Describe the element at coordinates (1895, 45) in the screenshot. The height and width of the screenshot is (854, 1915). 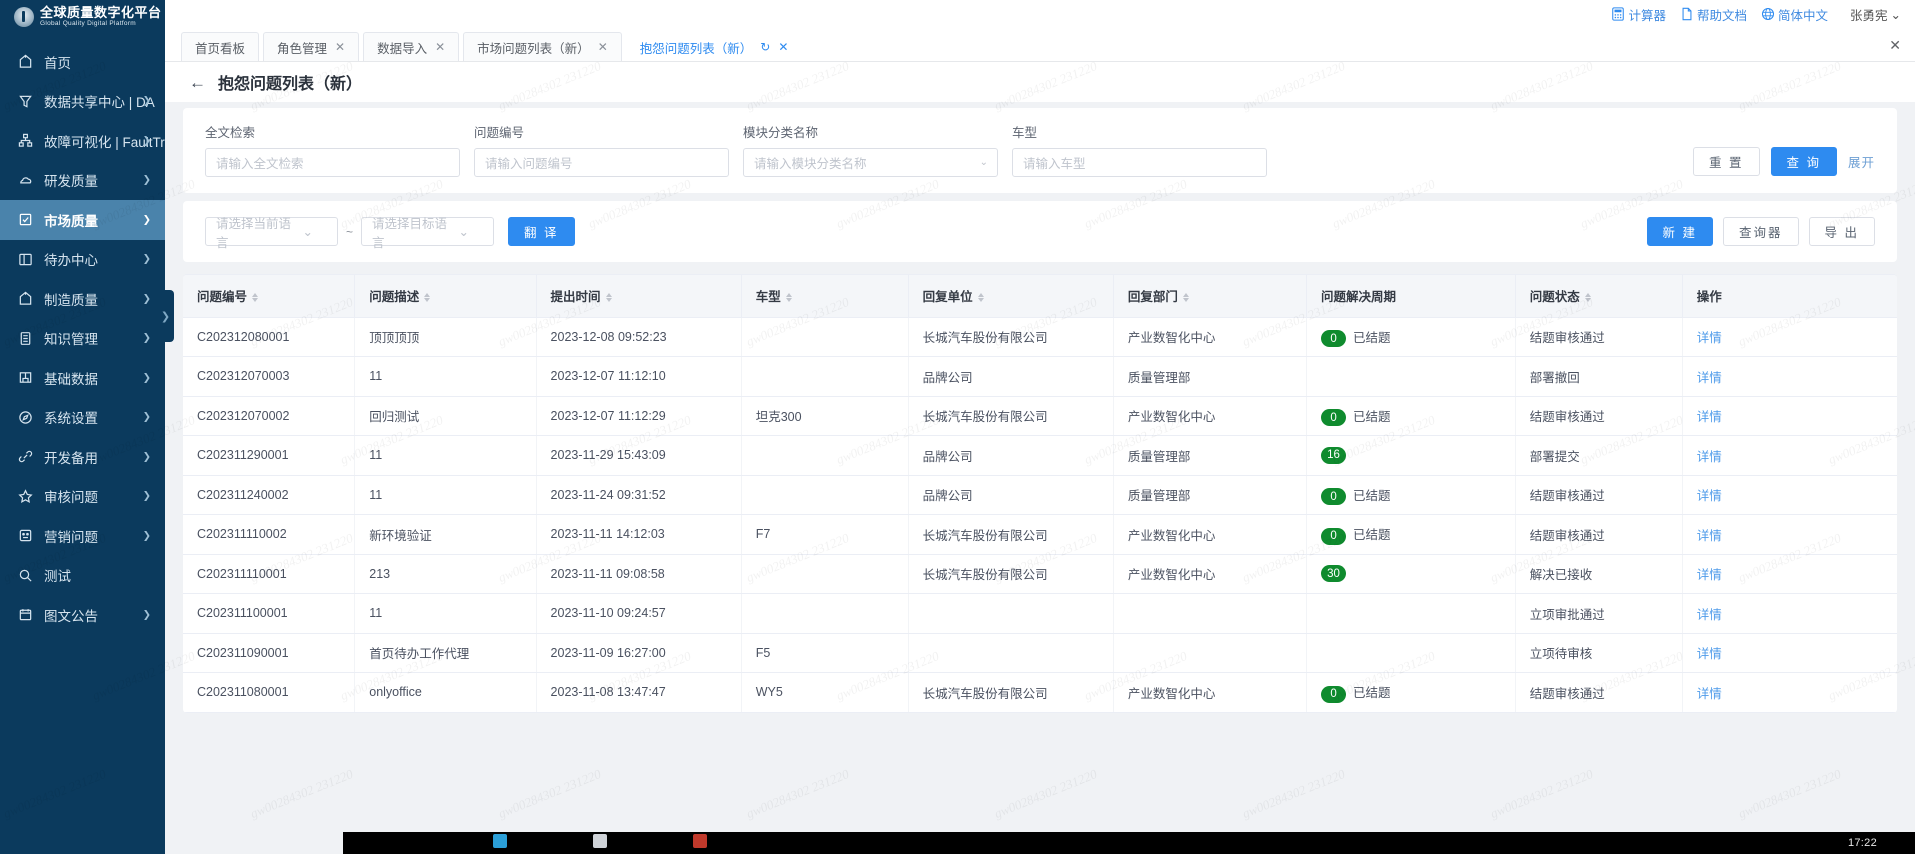
I see `close-all-tabs-icon: ✕` at that location.